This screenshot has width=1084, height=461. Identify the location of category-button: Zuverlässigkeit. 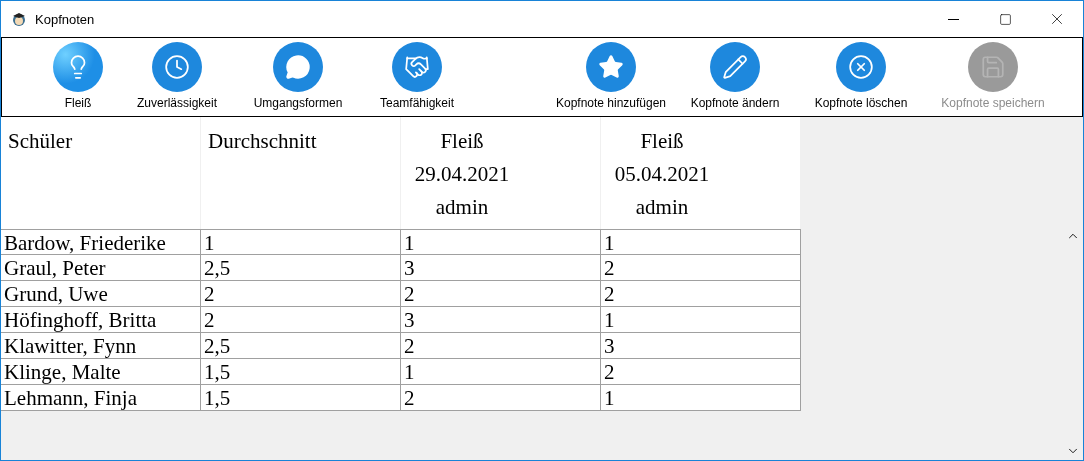
(177, 74).